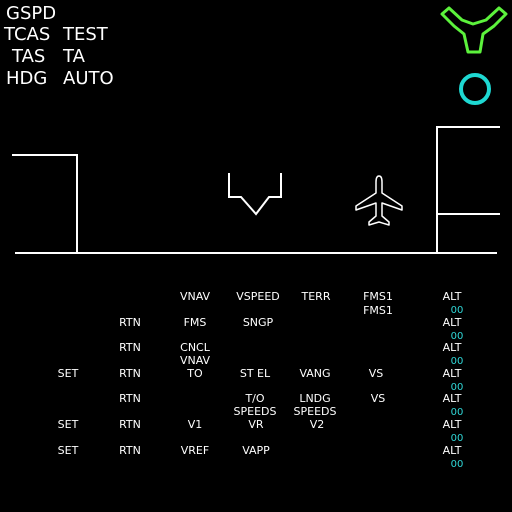 This screenshot has width=512, height=512. What do you see at coordinates (452, 451) in the screenshot?
I see `menu-alt-7: ALT` at bounding box center [452, 451].